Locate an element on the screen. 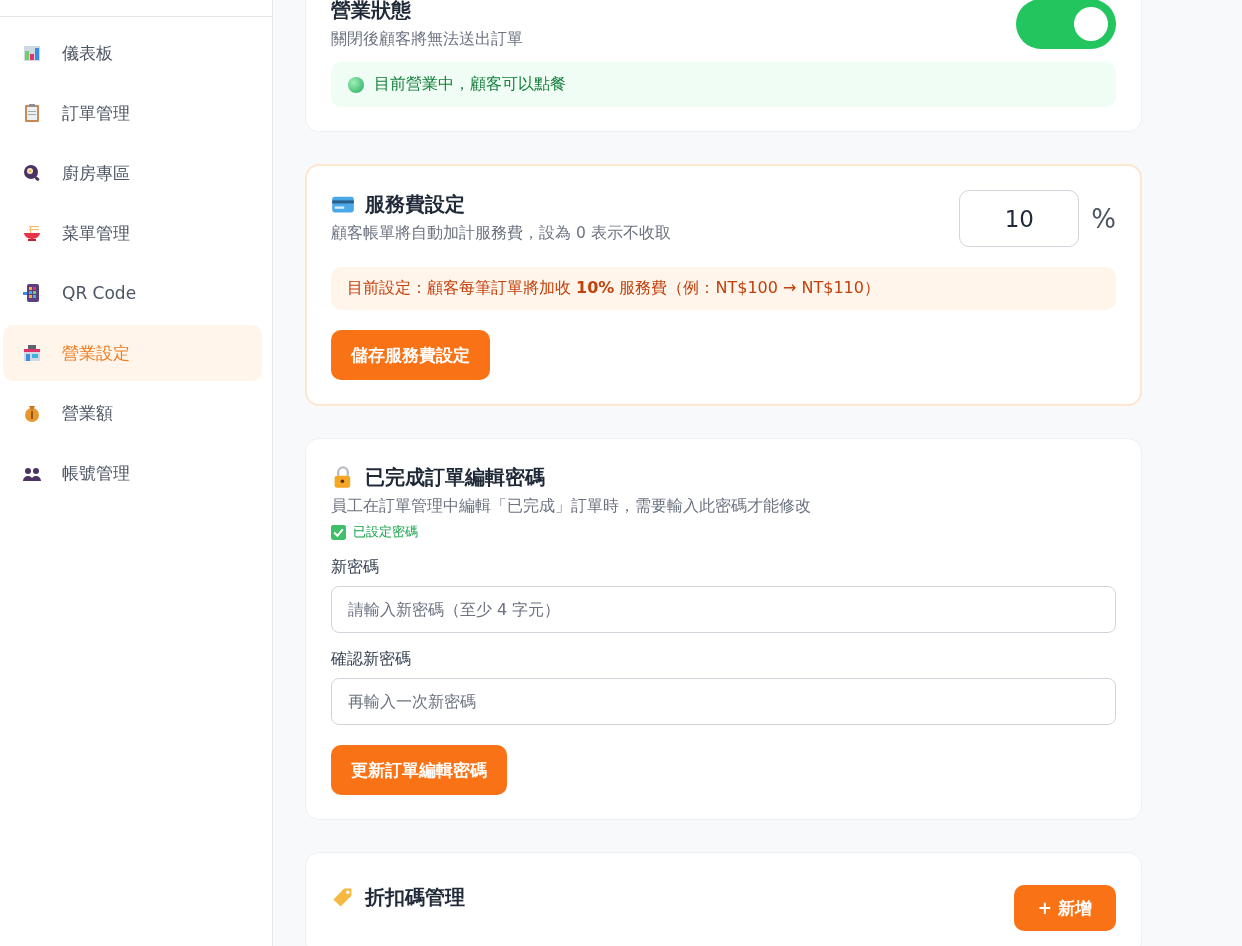  password-field: 請輸入新密碼（至少 4 字元） is located at coordinates (723, 609).